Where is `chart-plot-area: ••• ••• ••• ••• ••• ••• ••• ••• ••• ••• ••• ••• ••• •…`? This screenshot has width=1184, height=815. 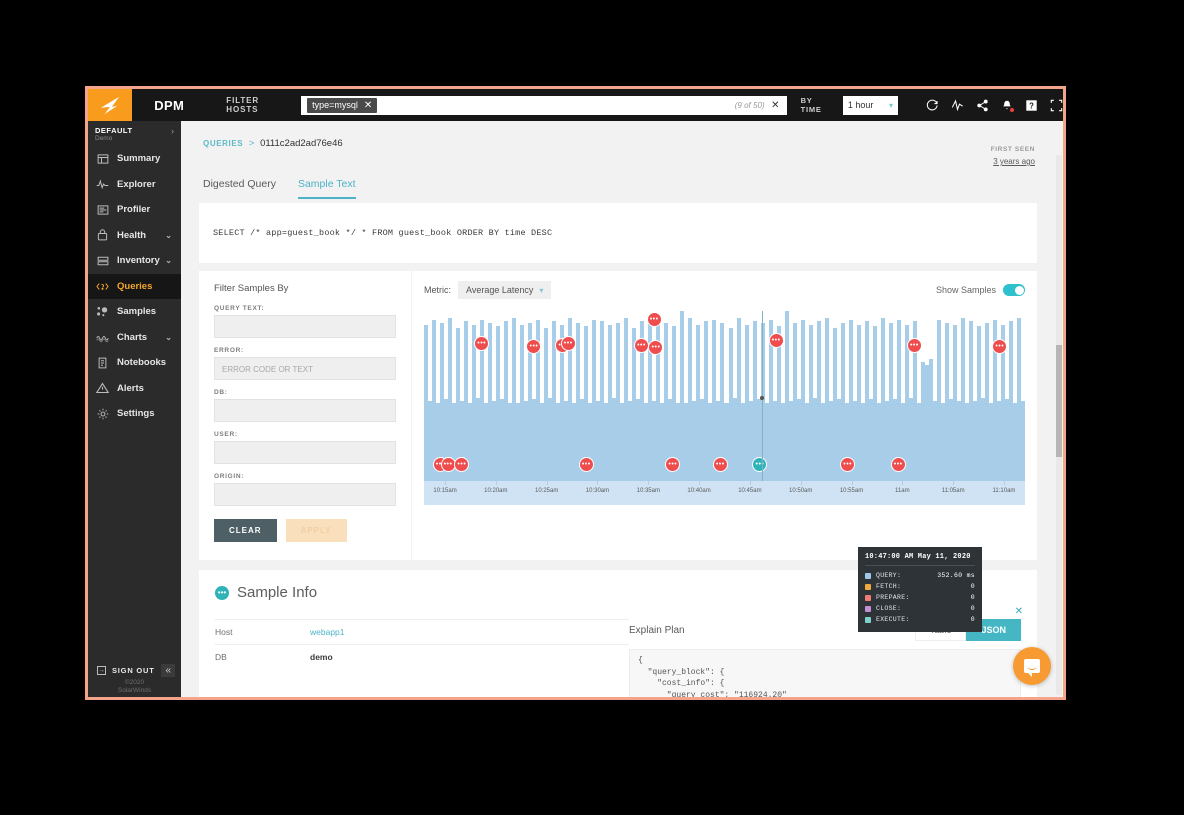 chart-plot-area: ••• ••• ••• ••• ••• ••• ••• ••• ••• ••• ••• ••• ••• •… is located at coordinates (724, 396).